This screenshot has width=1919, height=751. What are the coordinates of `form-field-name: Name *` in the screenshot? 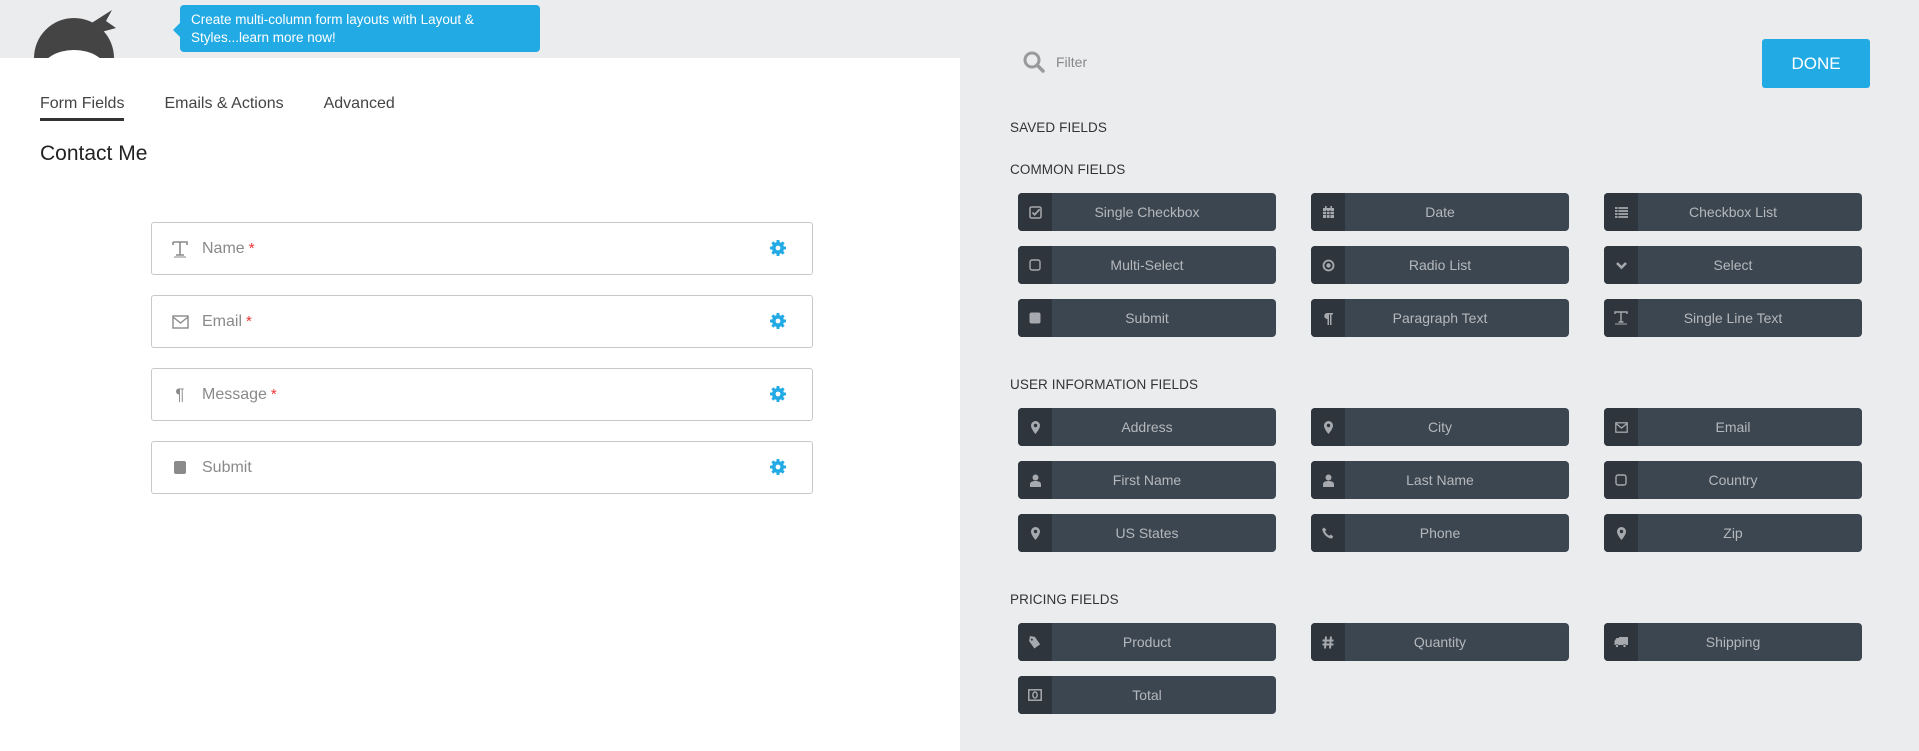 It's located at (482, 248).